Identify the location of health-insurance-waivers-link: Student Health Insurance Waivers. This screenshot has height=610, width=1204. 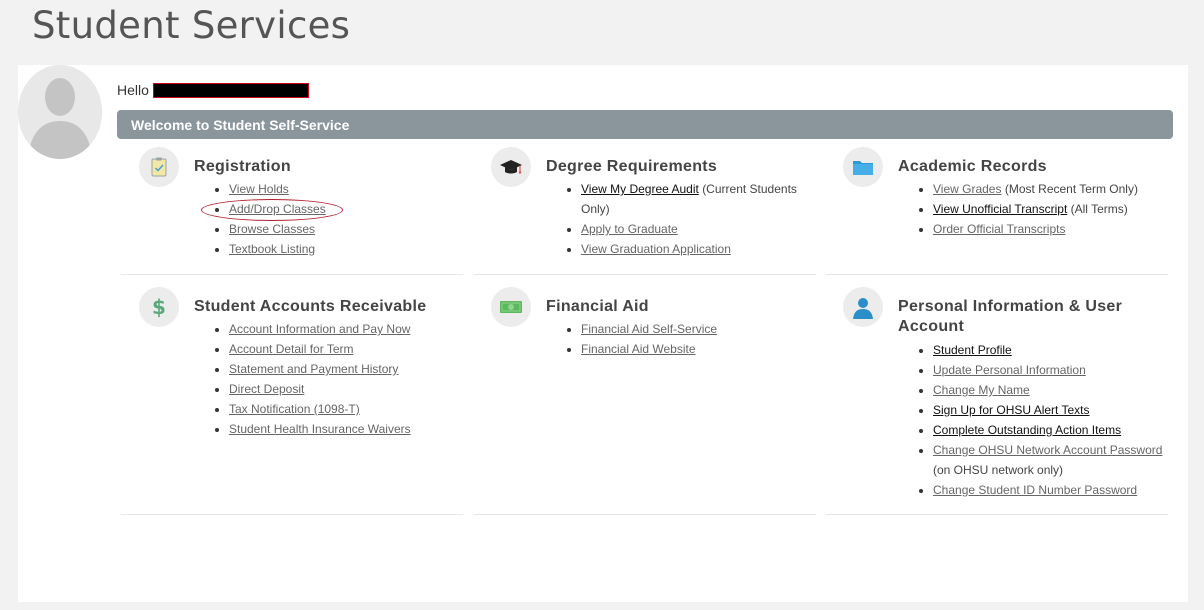
(320, 429).